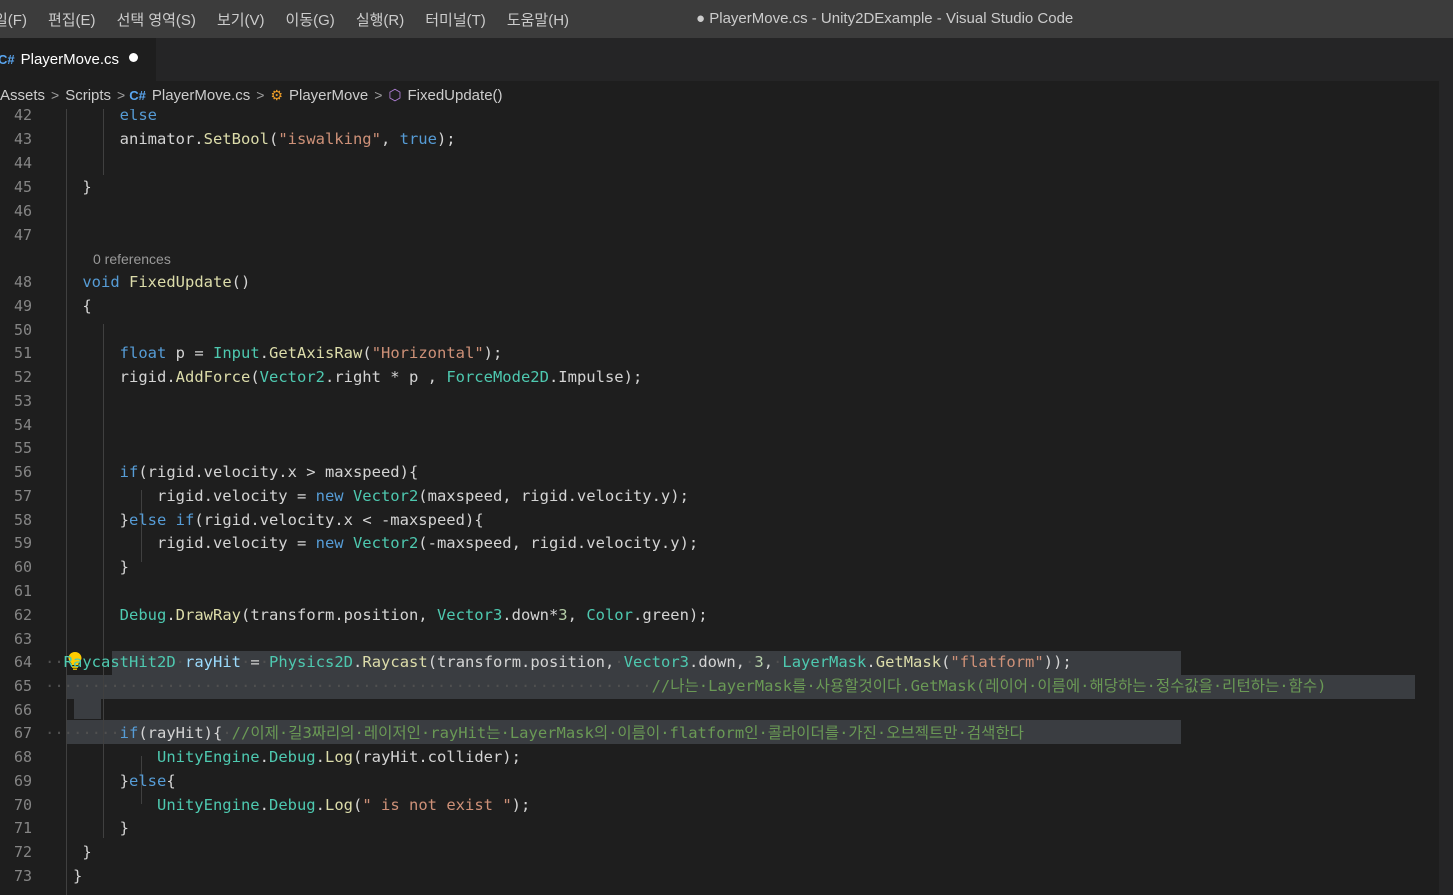  What do you see at coordinates (101, 118) in the screenshot?
I see `code-line: else` at bounding box center [101, 118].